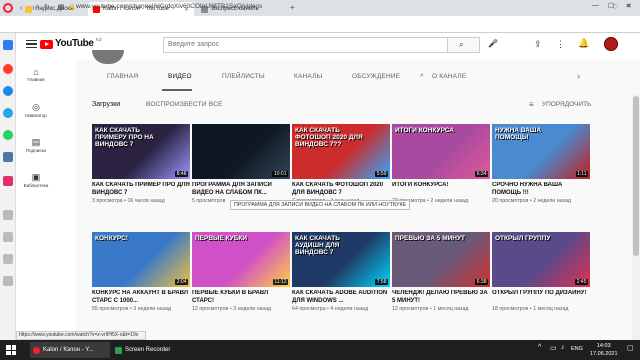 The image size is (640, 360). I want to click on microphone-icon: 🎤, so click(493, 43).